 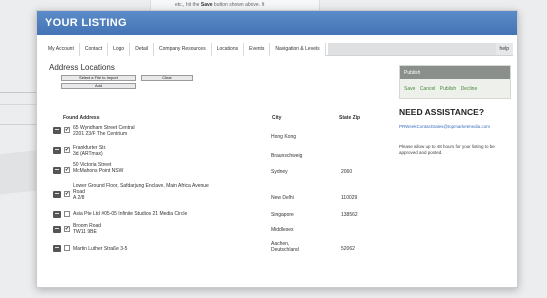 What do you see at coordinates (301, 215) in the screenshot?
I see `row-city: Singapore` at bounding box center [301, 215].